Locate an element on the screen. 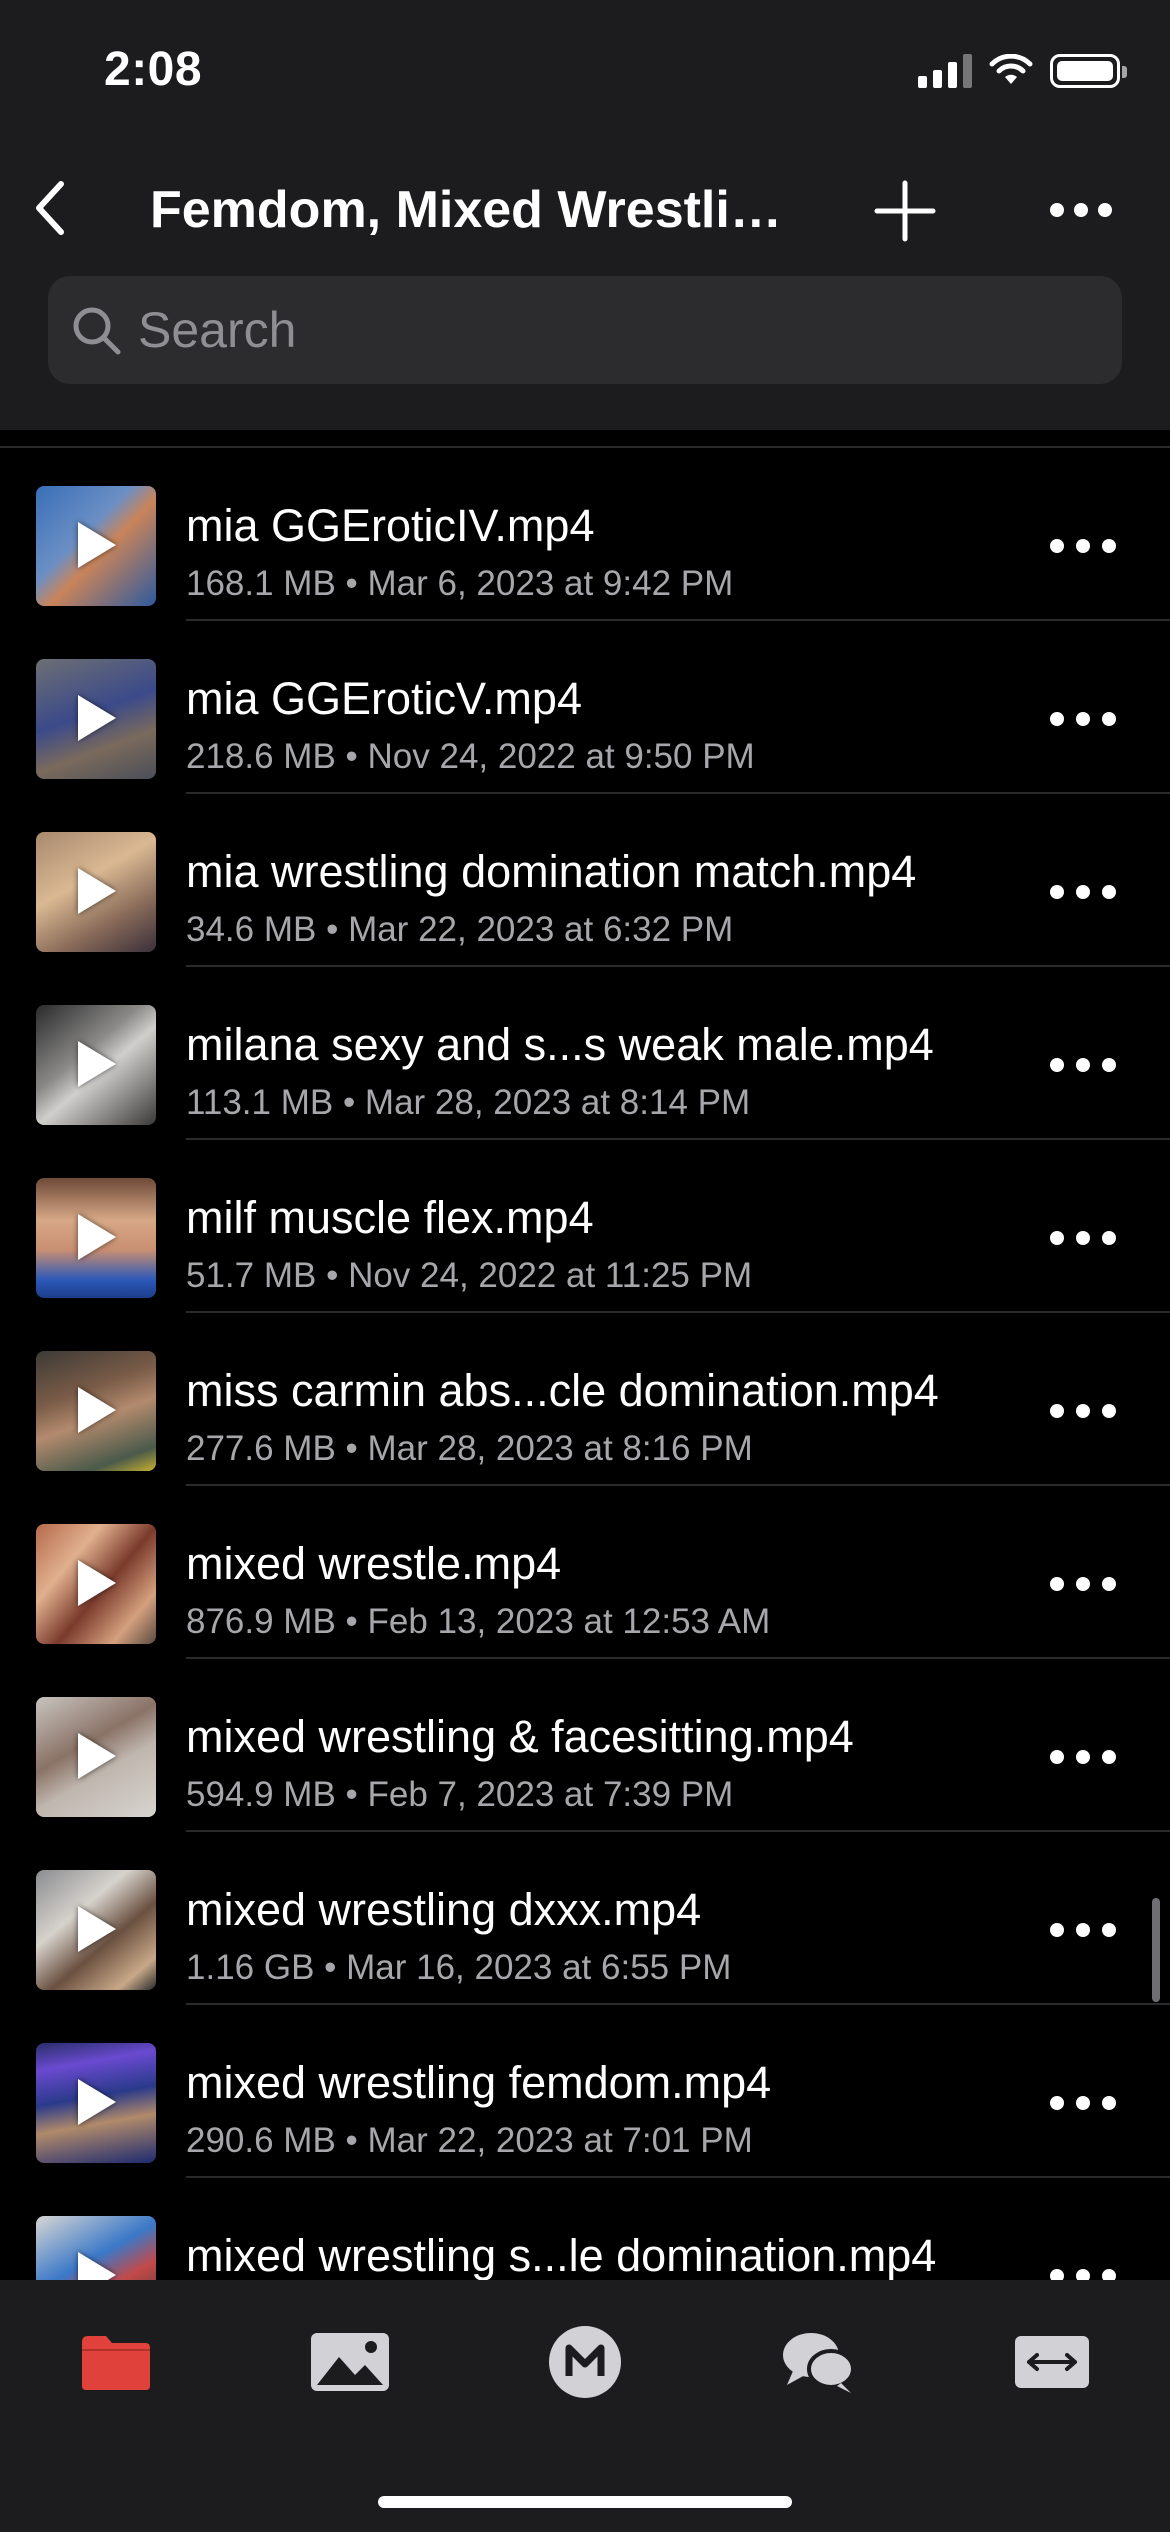  file-meta: 1.16 GB • Mar 16, 2023 at 6:55 PM is located at coordinates (459, 1967).